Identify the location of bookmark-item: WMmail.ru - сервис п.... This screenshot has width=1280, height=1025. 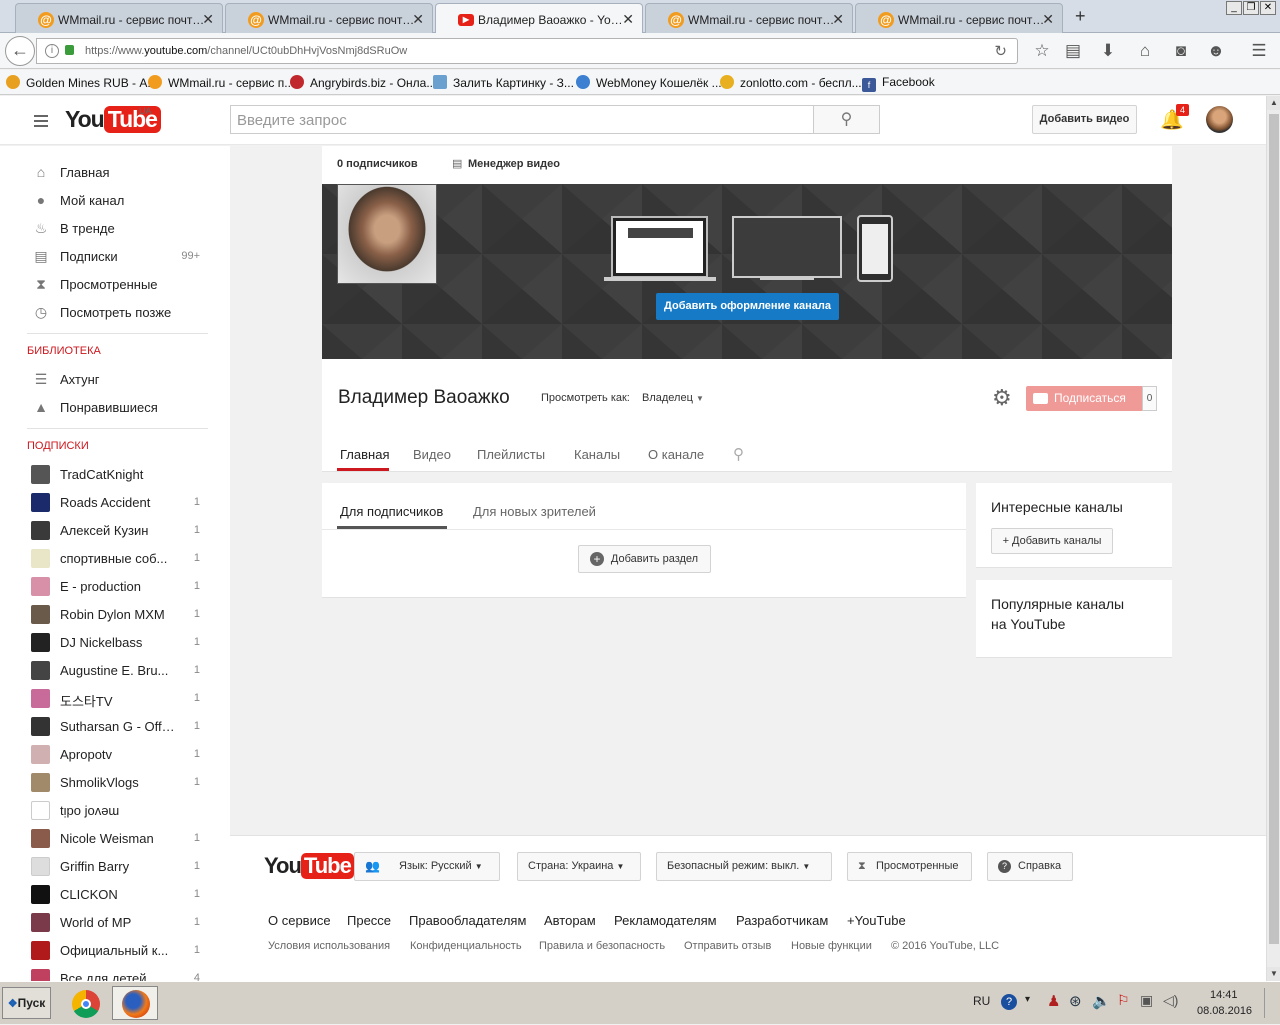
(221, 82).